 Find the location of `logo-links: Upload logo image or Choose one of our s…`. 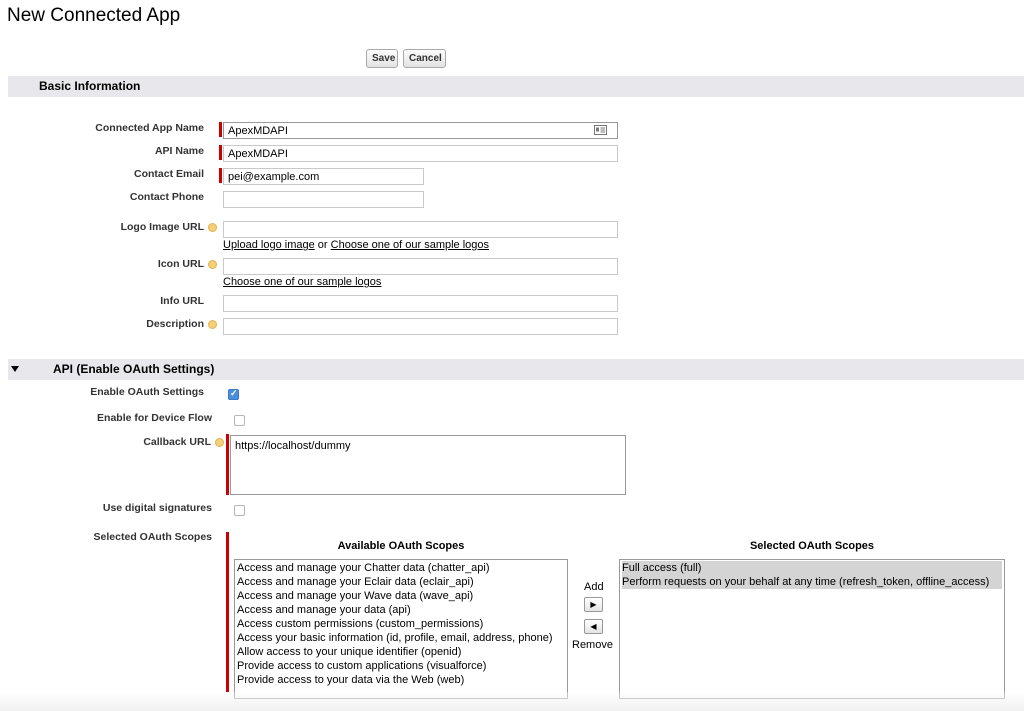

logo-links: Upload logo image or Choose one of our s… is located at coordinates (356, 245).